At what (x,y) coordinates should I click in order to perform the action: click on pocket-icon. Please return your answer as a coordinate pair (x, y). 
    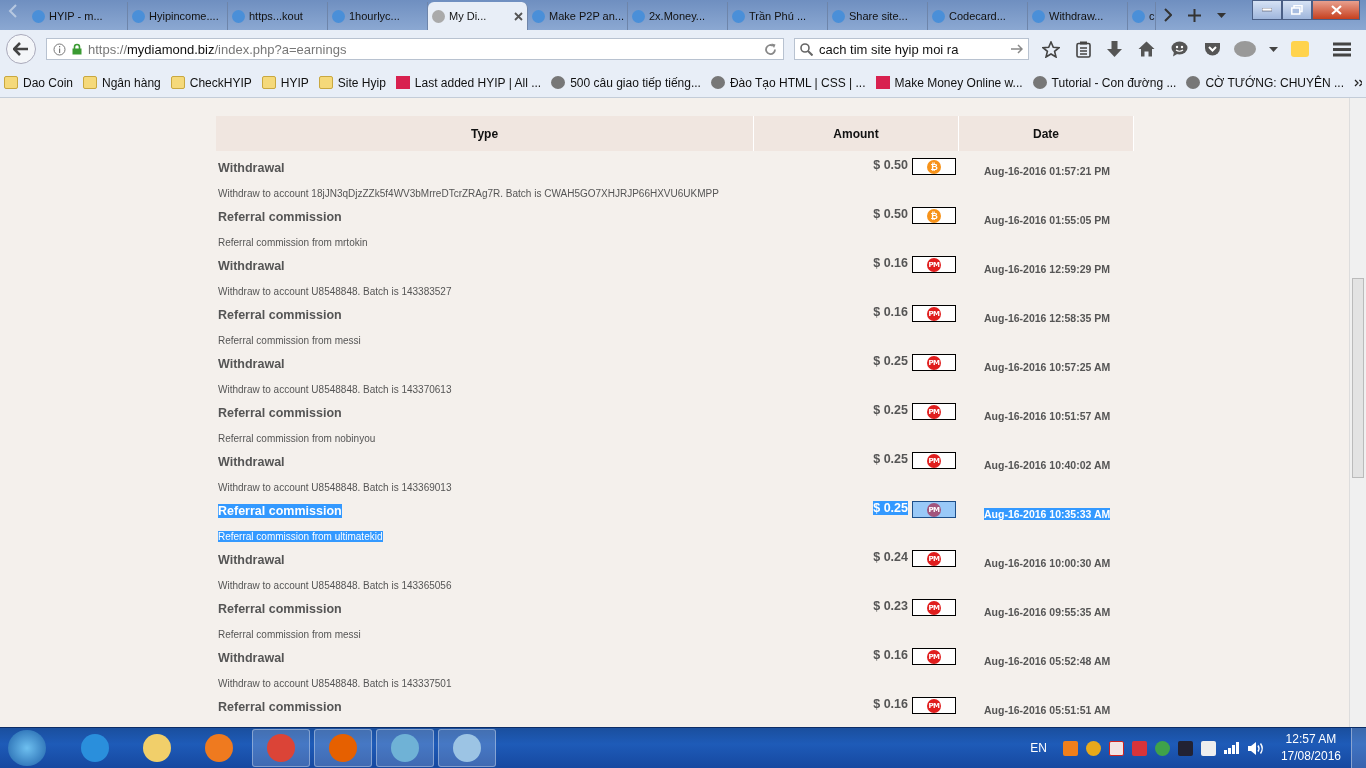
    Looking at the image, I should click on (1212, 49).